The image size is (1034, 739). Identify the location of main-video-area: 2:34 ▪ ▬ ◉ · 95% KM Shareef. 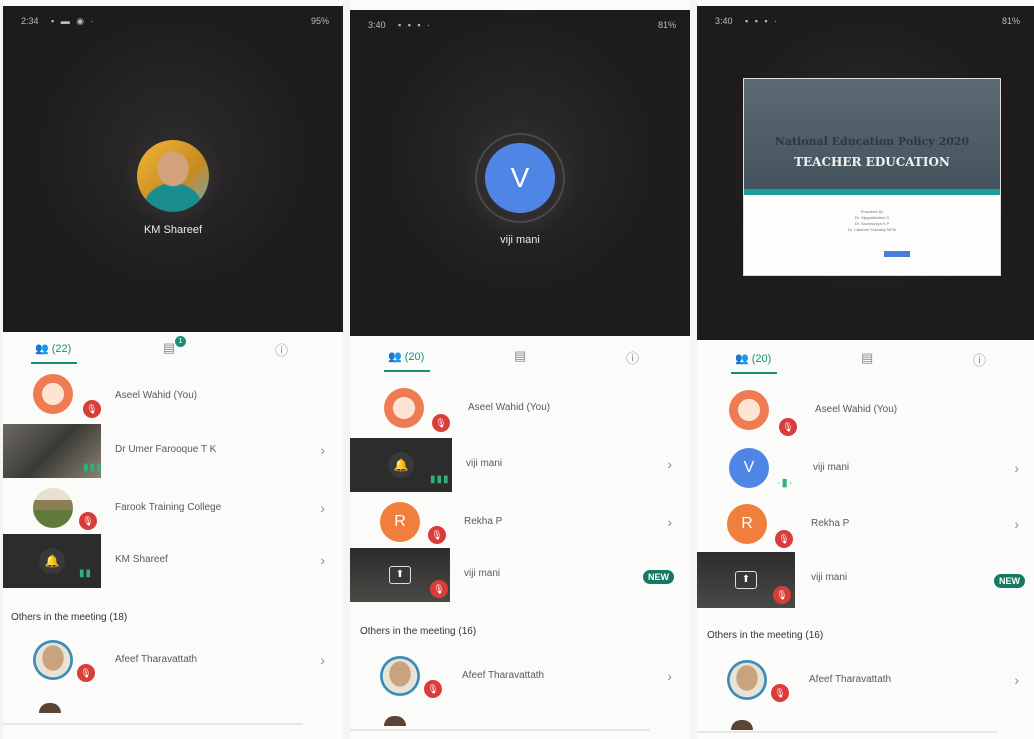
(173, 169).